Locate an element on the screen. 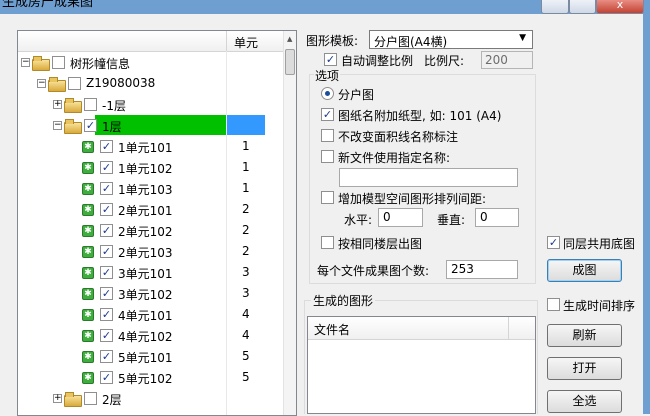 The height and width of the screenshot is (416, 650). per-file-input: 253 is located at coordinates (482, 269).